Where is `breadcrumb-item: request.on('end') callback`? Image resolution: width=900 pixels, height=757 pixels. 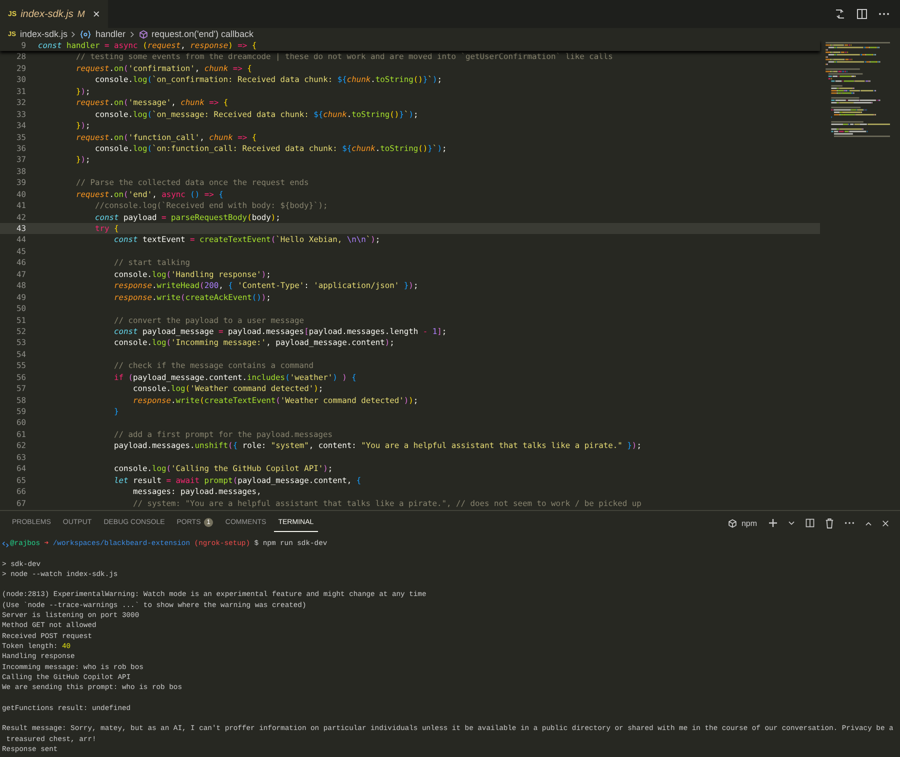
breadcrumb-item: request.on('end') callback is located at coordinates (203, 34).